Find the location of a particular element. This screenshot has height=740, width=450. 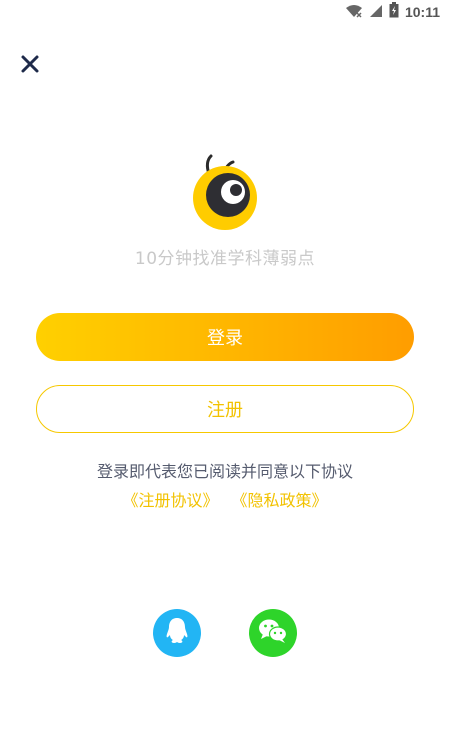

wechat-icon is located at coordinates (273, 633).